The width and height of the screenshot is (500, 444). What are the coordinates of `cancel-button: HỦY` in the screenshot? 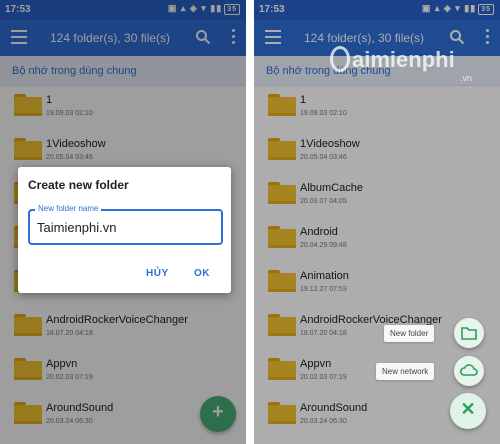 It's located at (157, 273).